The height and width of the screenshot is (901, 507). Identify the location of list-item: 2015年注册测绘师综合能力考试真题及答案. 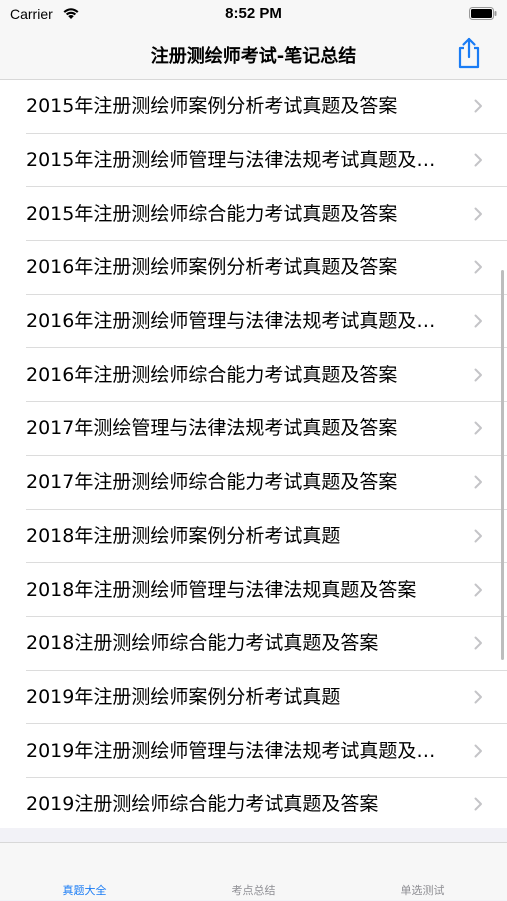
(266, 214).